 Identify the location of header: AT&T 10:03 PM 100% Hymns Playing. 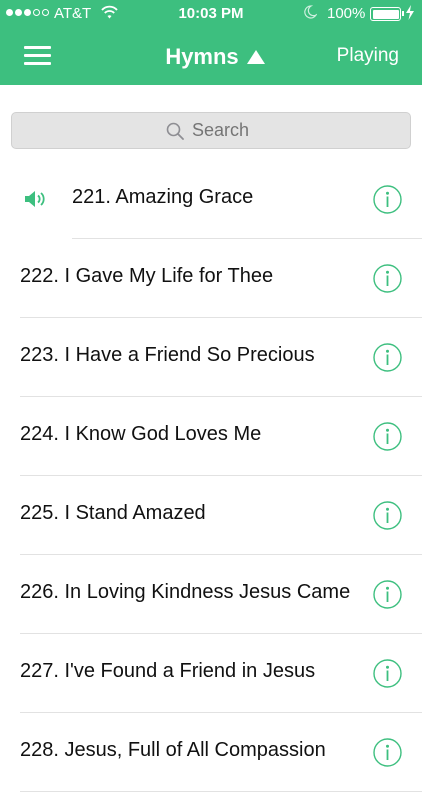
(211, 42).